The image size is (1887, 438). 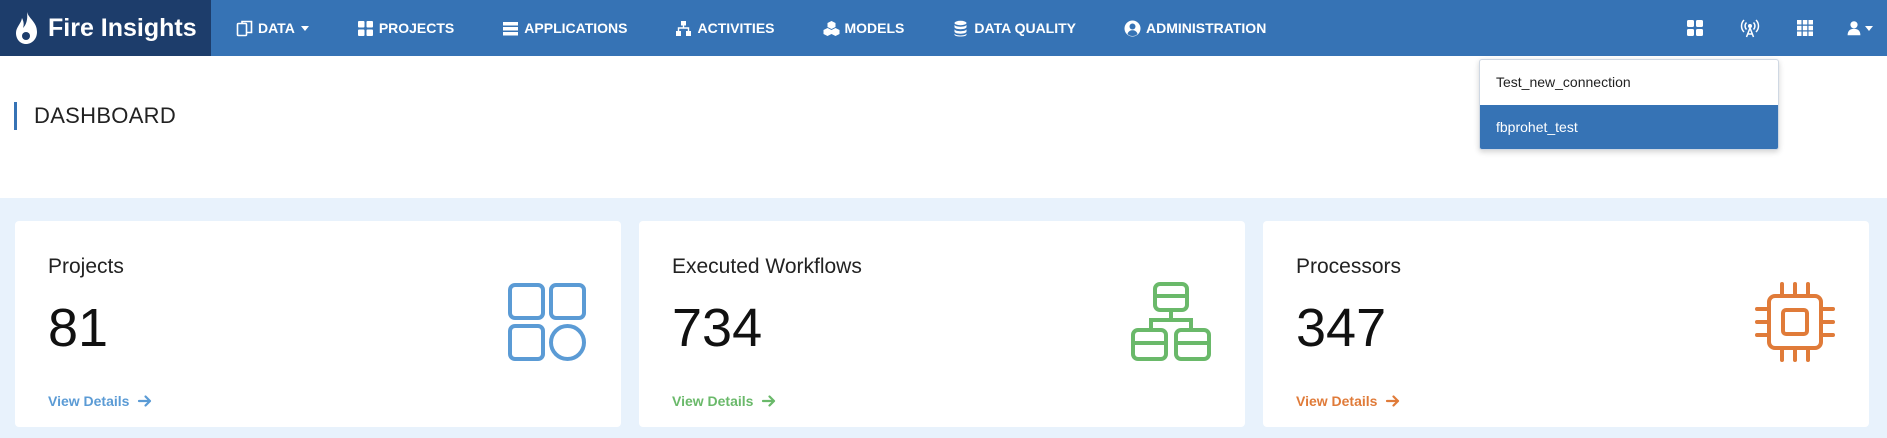 I want to click on user-icon, so click(x=1854, y=28).